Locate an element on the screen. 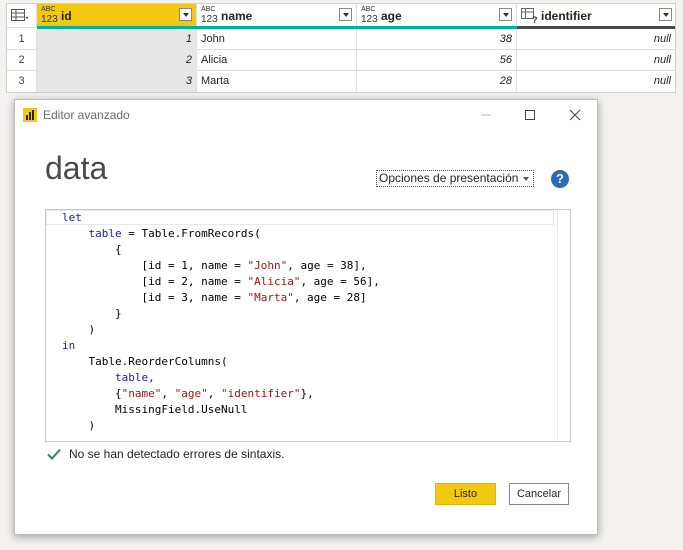  maximize-button is located at coordinates (530, 115).